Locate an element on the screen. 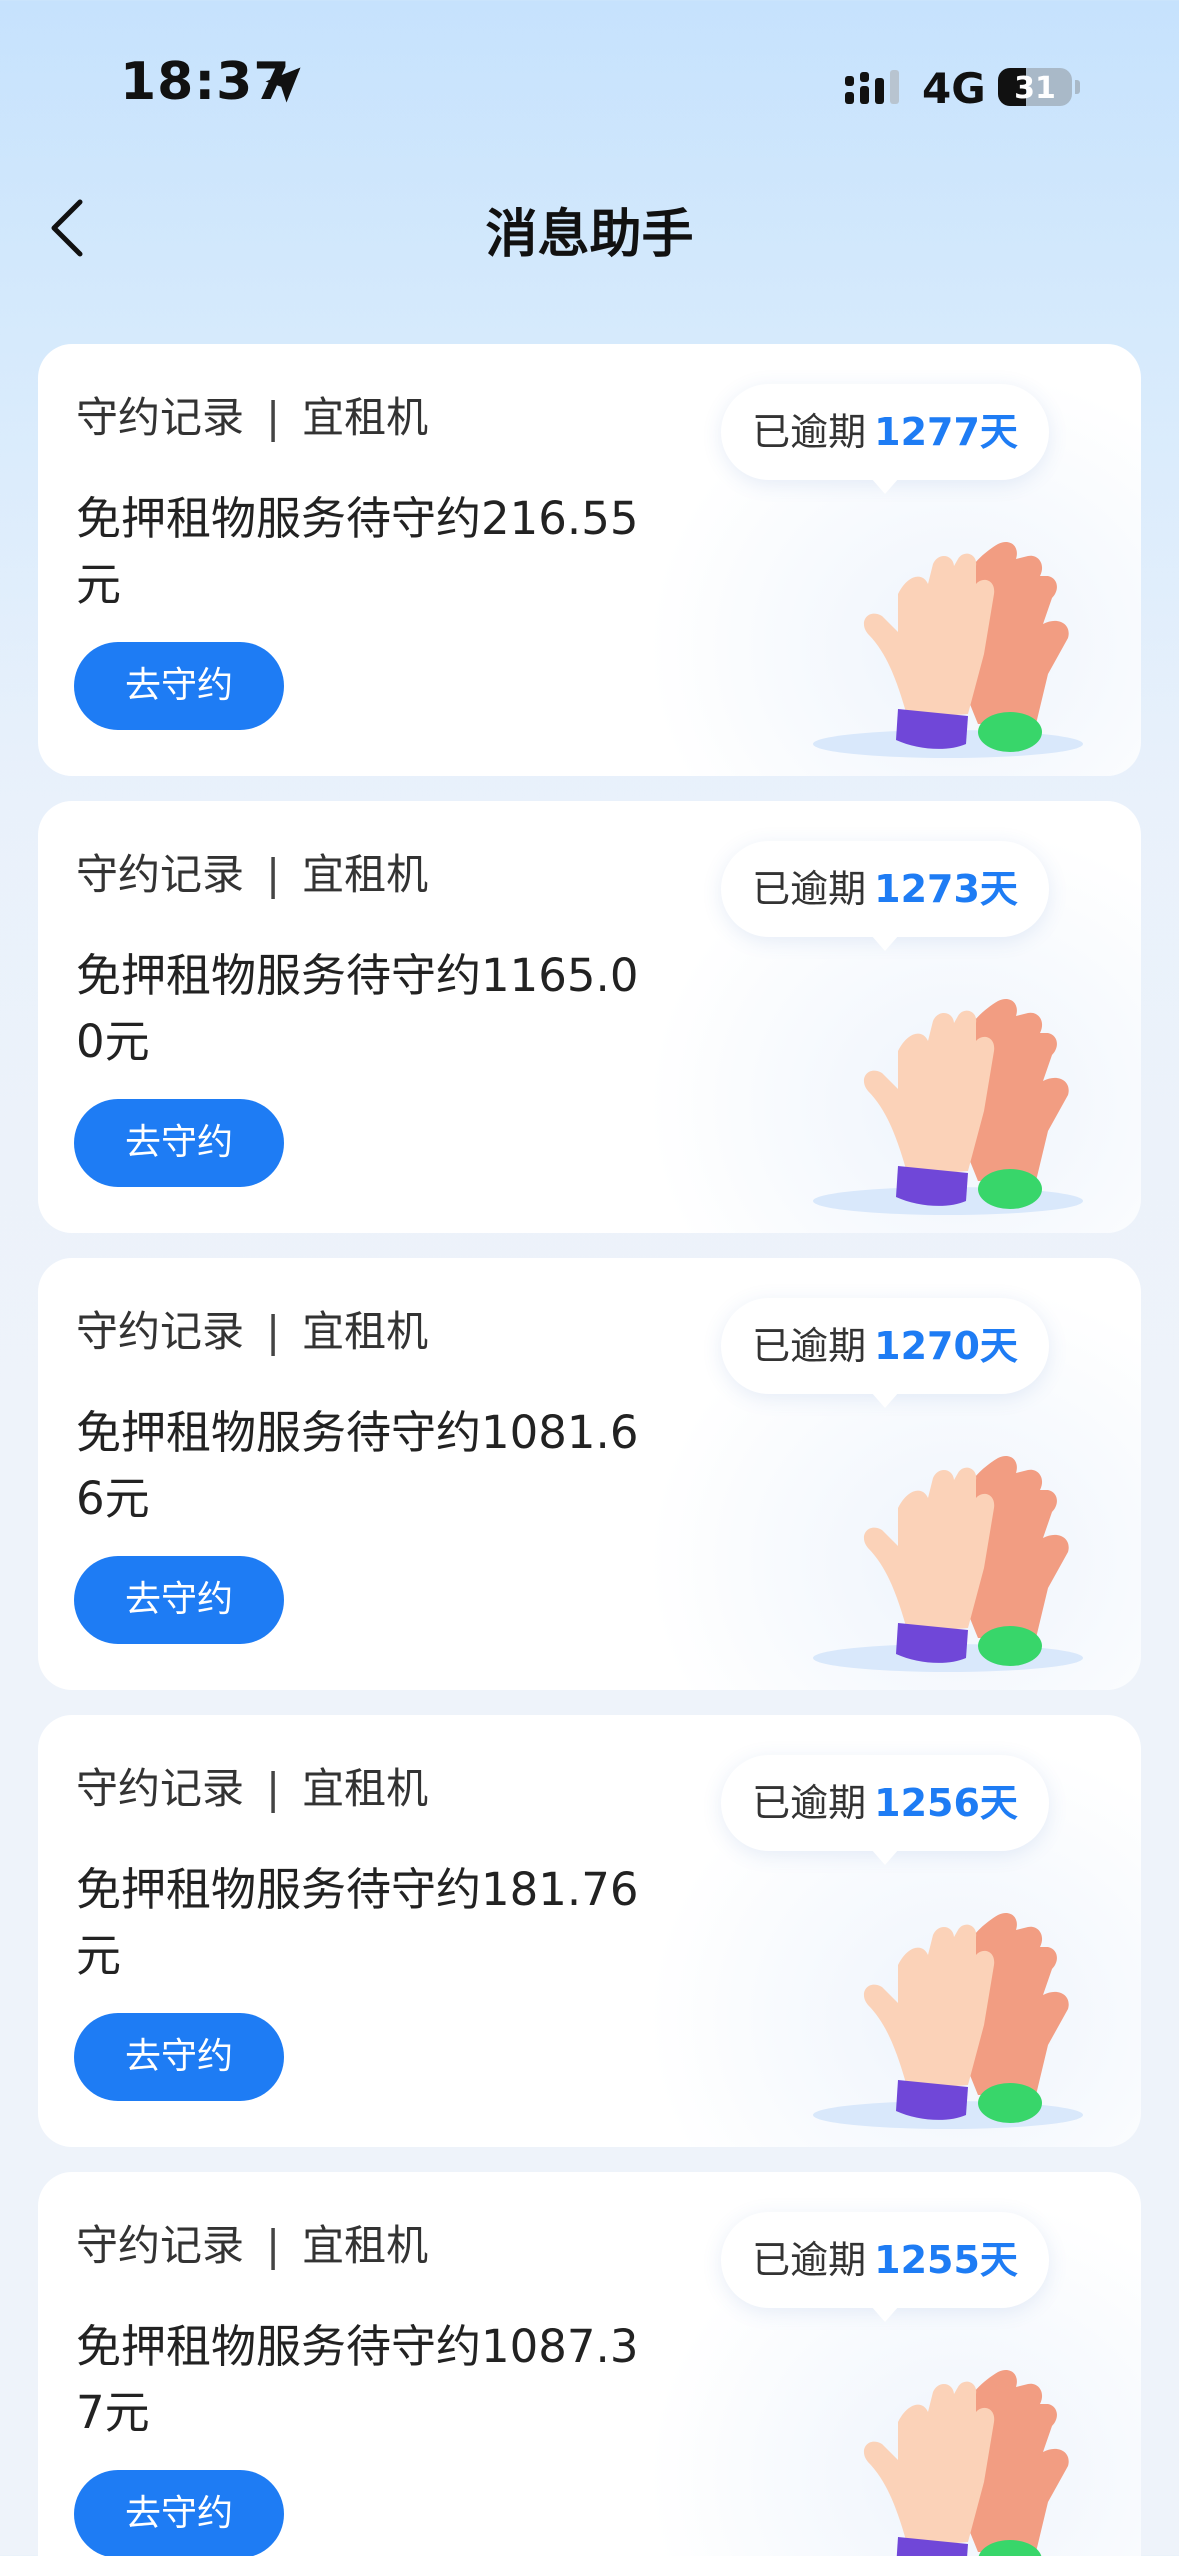 This screenshot has height=2556, width=1179. message-card: 守约记录 | 宜租机 免押租物服务待守约1087.37元 去守约 已逾期 1255天 is located at coordinates (589, 2364).